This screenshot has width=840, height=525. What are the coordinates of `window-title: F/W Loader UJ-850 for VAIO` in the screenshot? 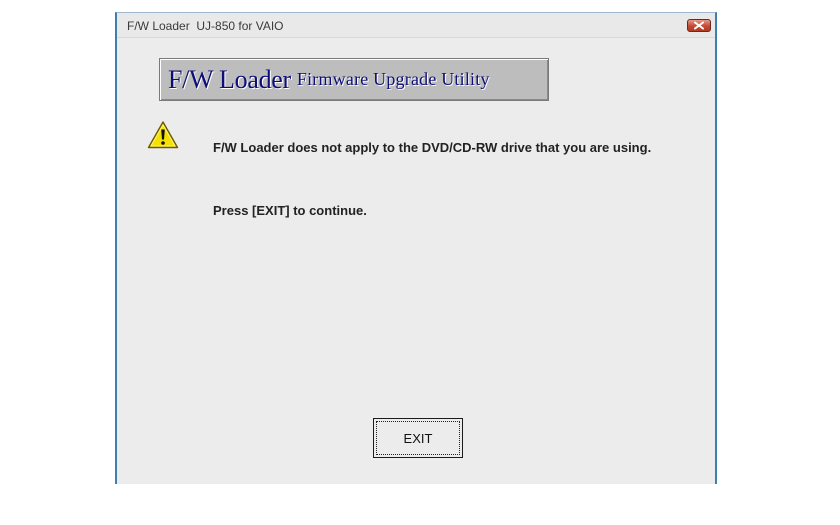 It's located at (205, 26).